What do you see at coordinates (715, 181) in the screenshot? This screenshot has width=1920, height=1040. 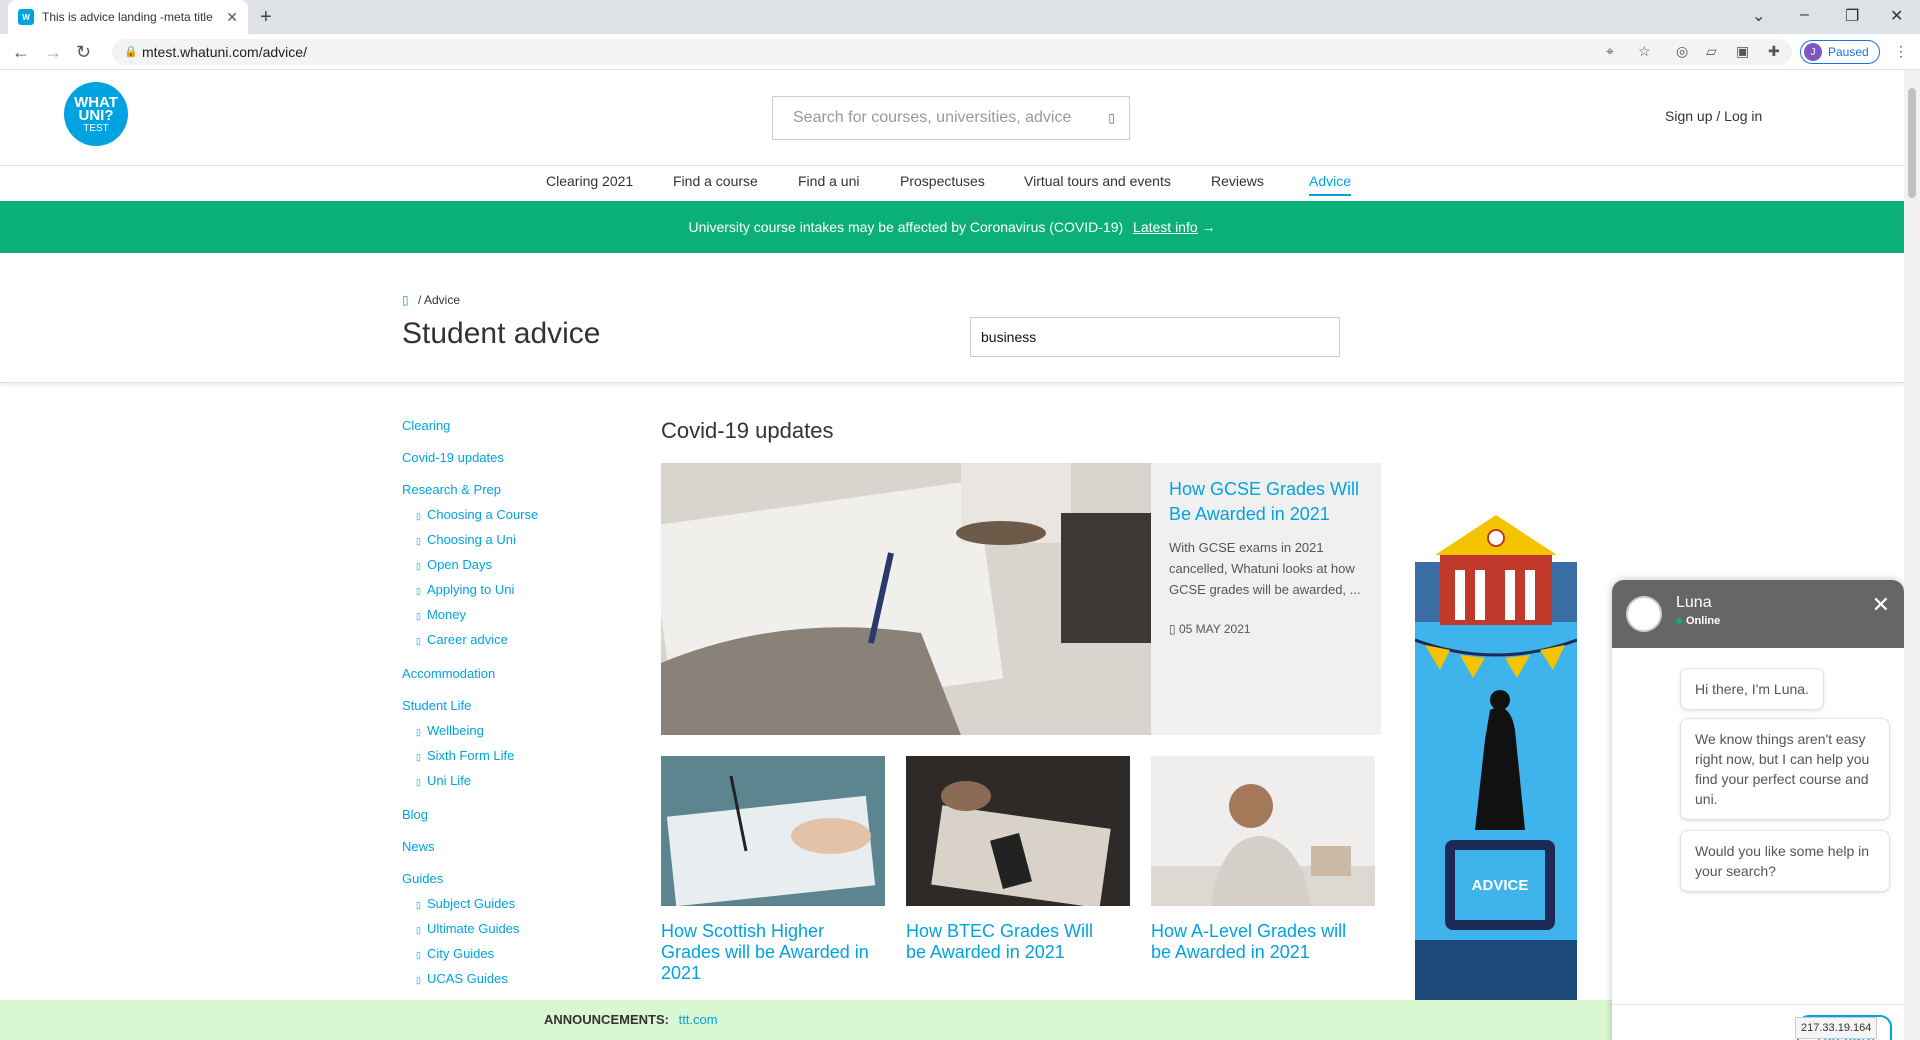 I see `nav-item-find-course: Find a course` at bounding box center [715, 181].